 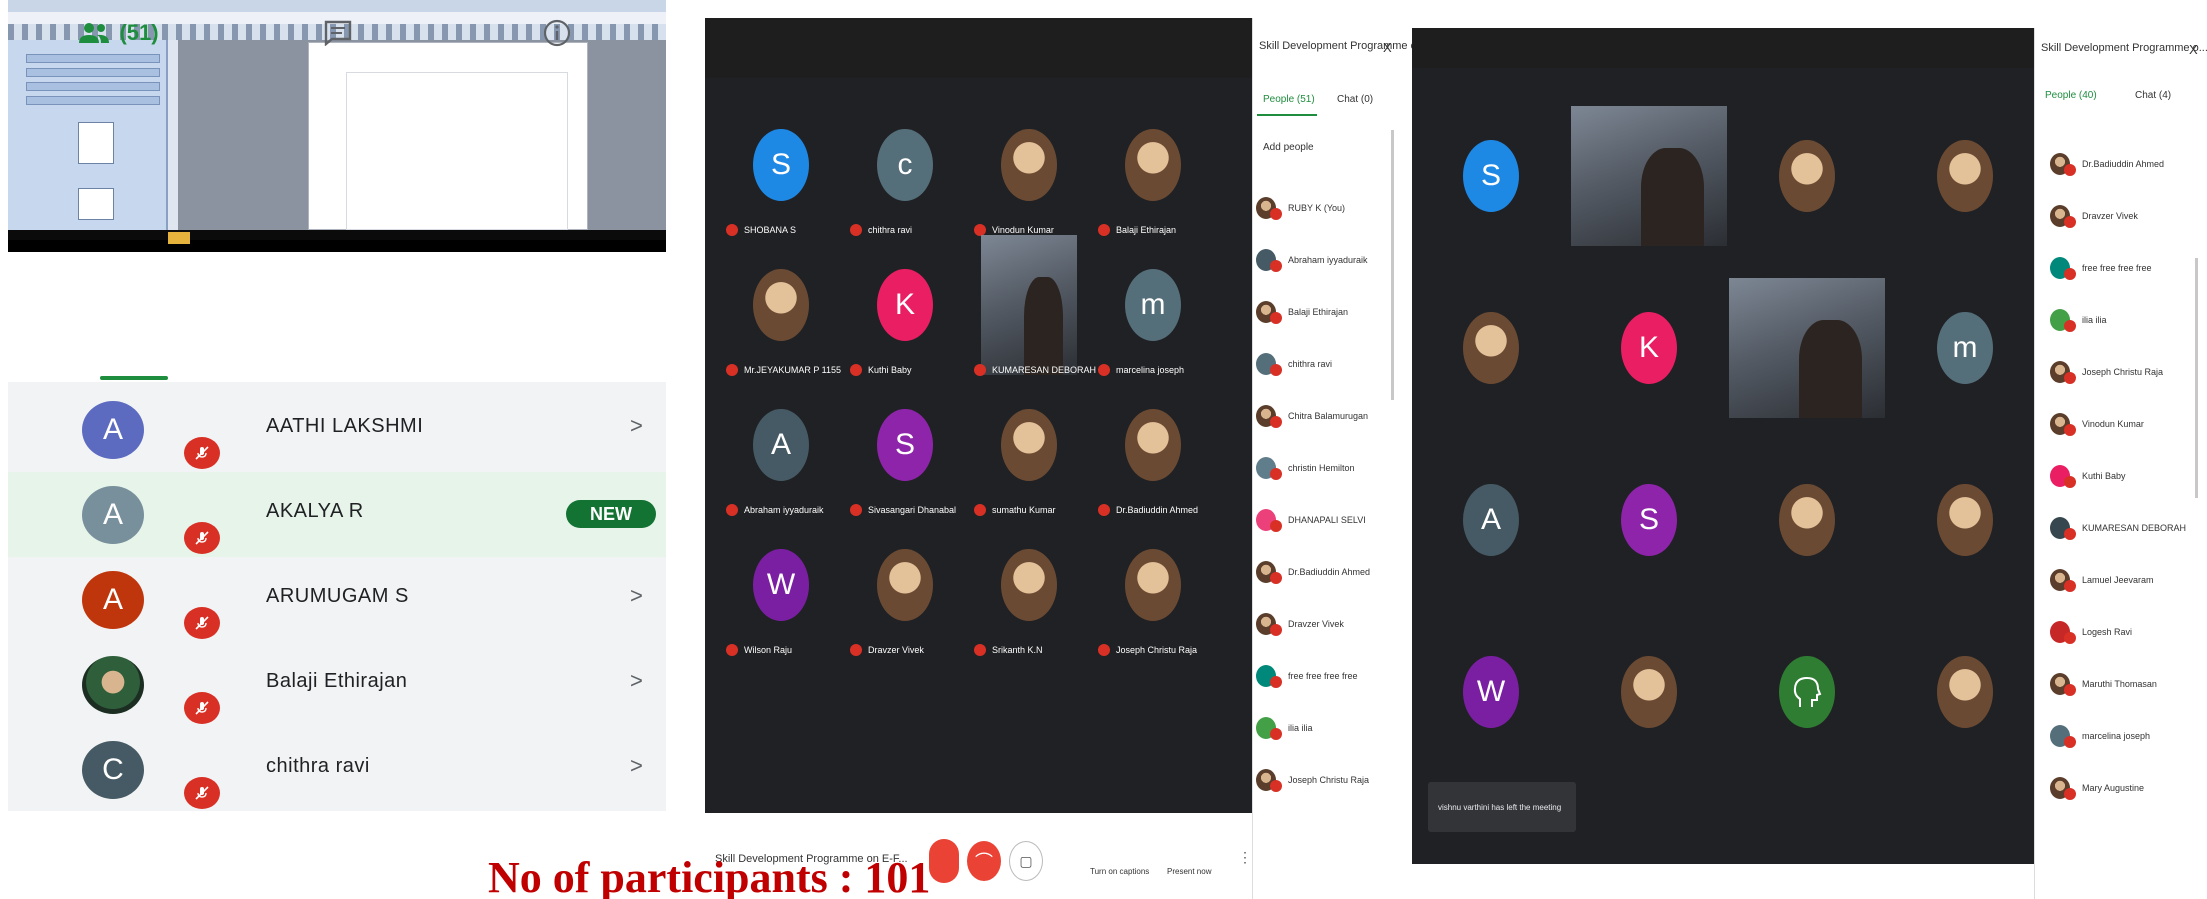 What do you see at coordinates (337, 514) in the screenshot?
I see `participant-row: A AKALYA R NEW` at bounding box center [337, 514].